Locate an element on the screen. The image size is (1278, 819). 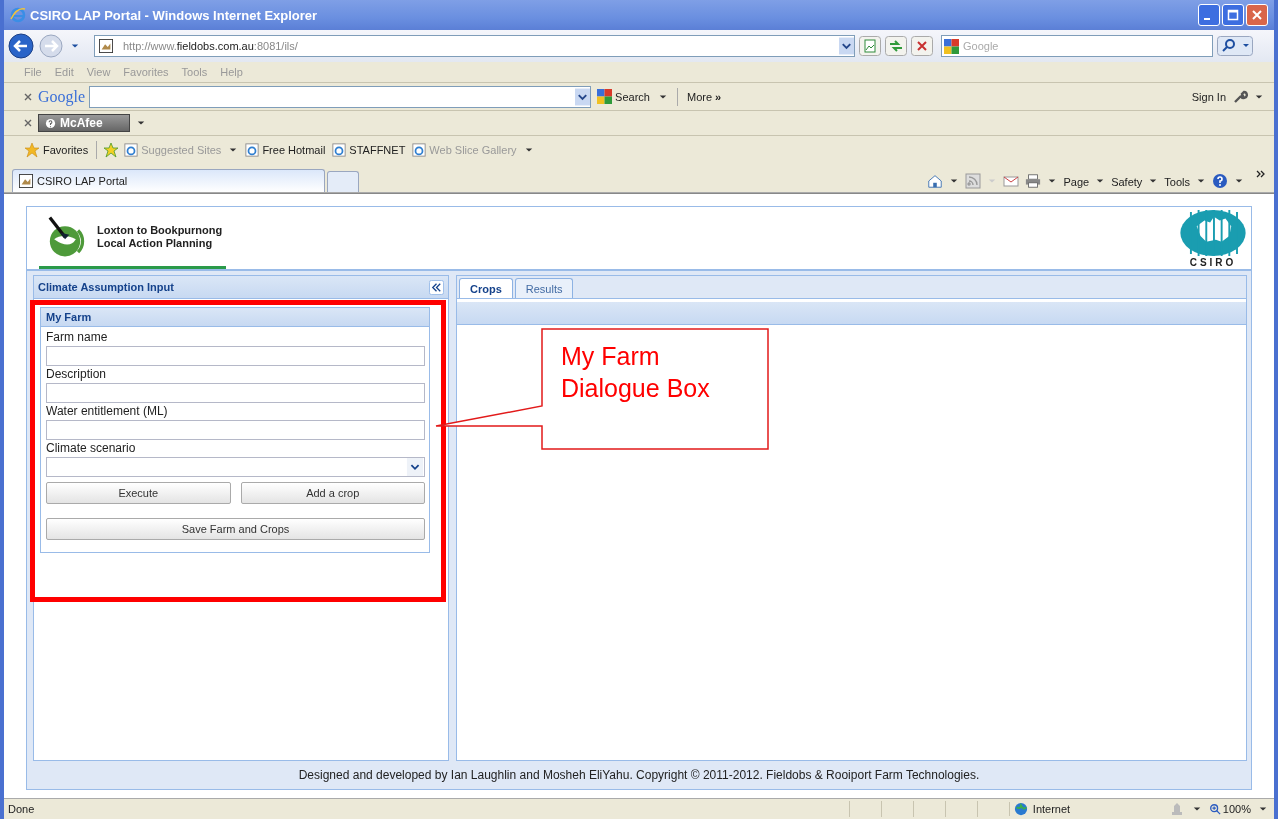
maximize-icon is located at coordinates (1233, 15).